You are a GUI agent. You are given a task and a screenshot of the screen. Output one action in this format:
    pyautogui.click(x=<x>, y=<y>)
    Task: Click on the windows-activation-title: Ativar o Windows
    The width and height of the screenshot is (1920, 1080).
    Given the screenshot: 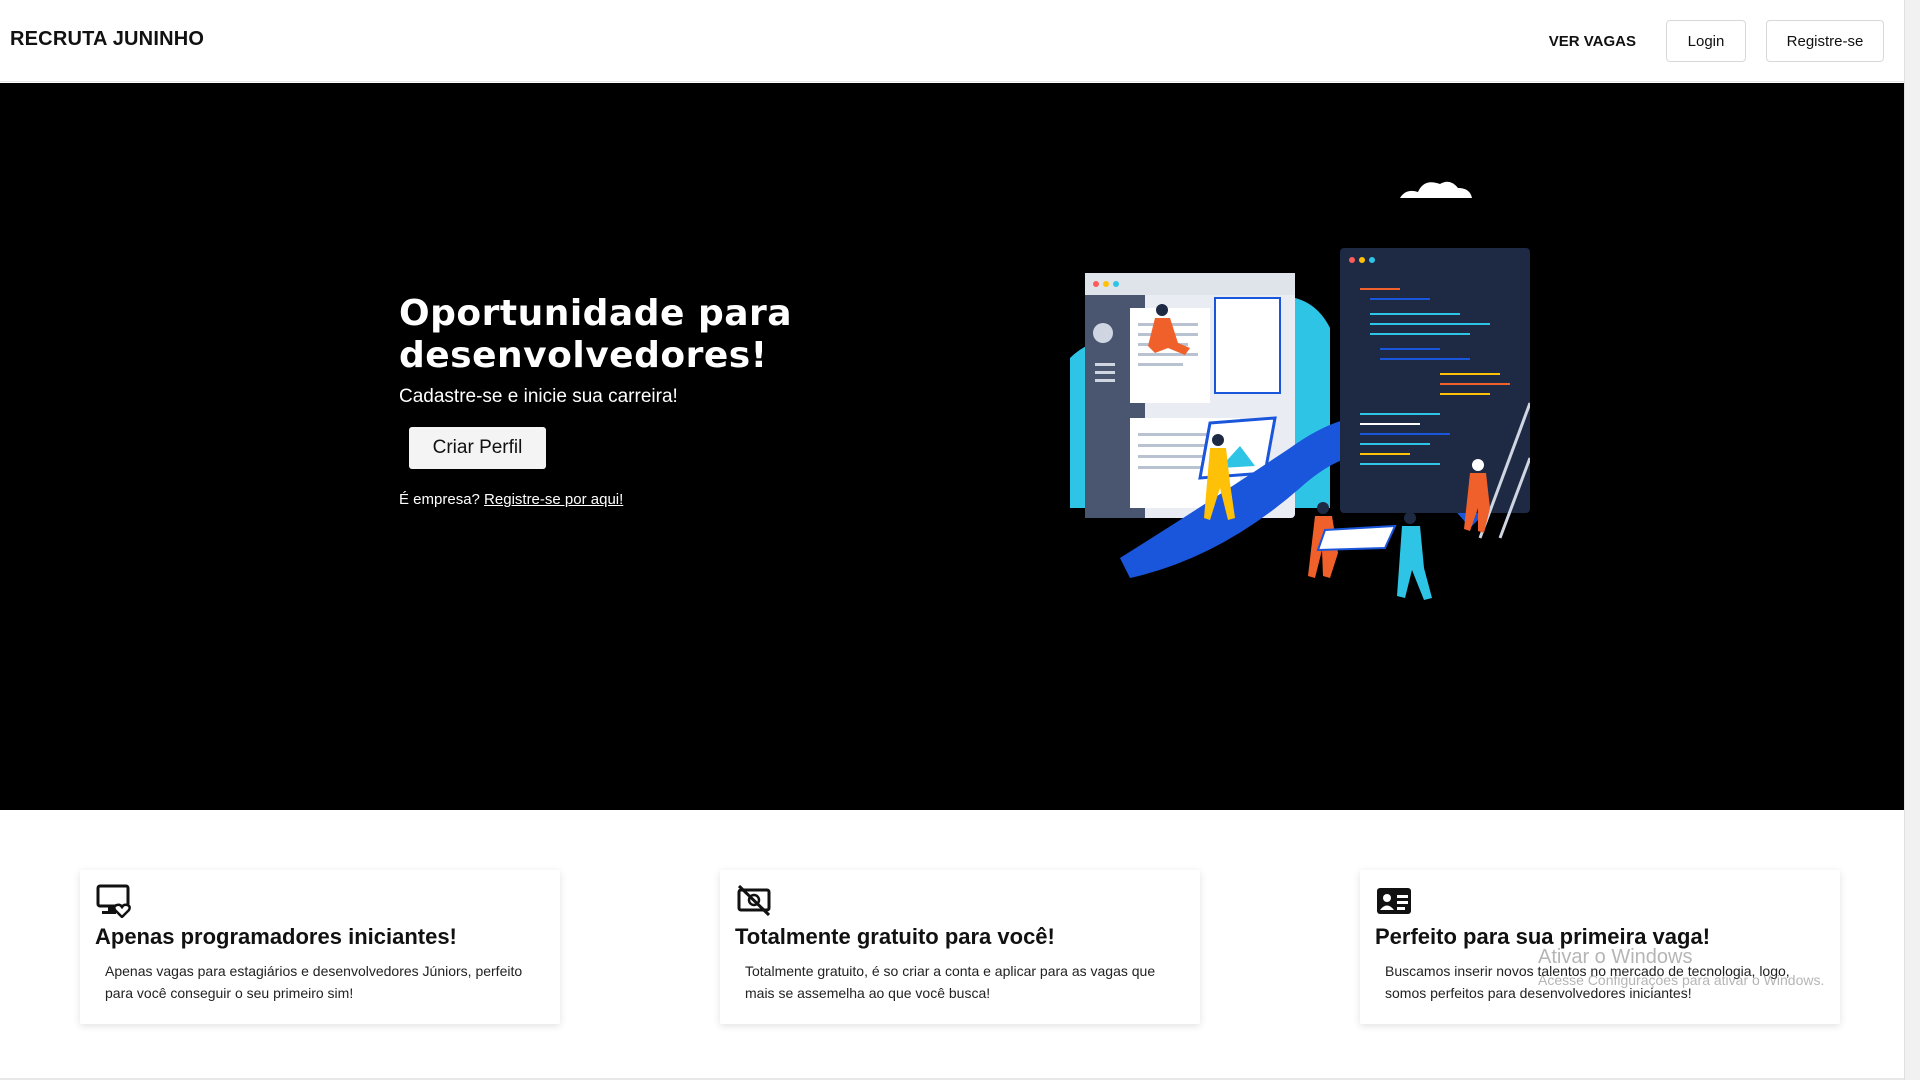 What is the action you would take?
    pyautogui.click(x=1615, y=957)
    